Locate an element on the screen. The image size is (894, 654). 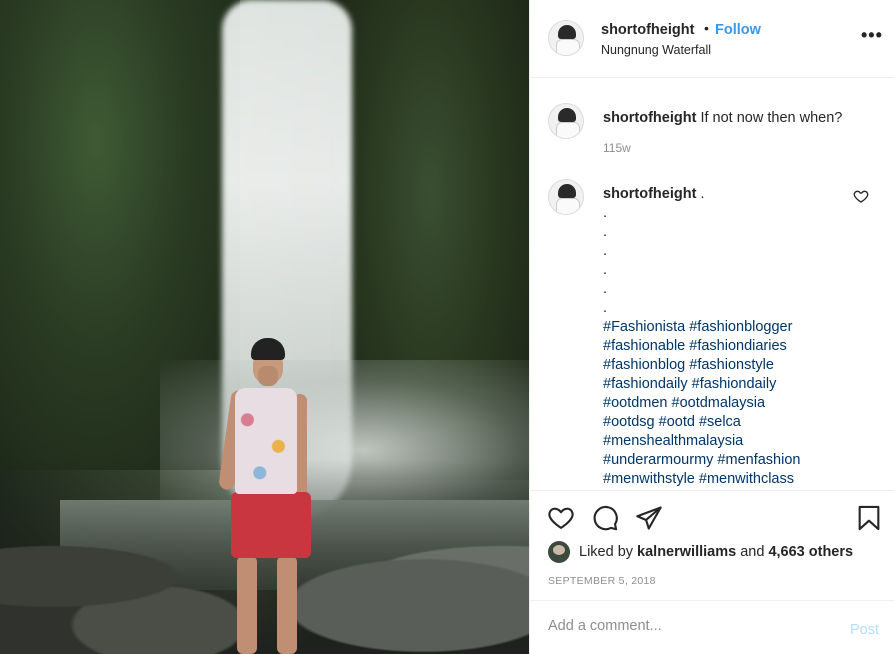
person-cap is located at coordinates (268, 349).